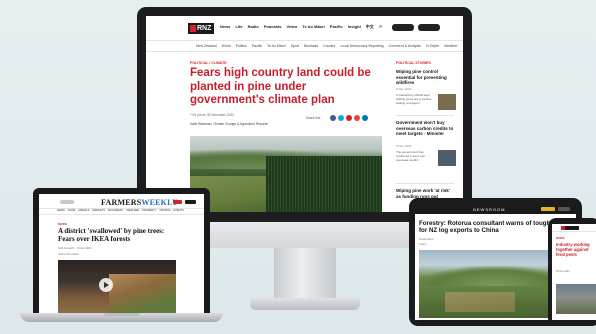  Describe the element at coordinates (405, 46) in the screenshot. I see `subnav-item: Comment & Analysis` at that location.